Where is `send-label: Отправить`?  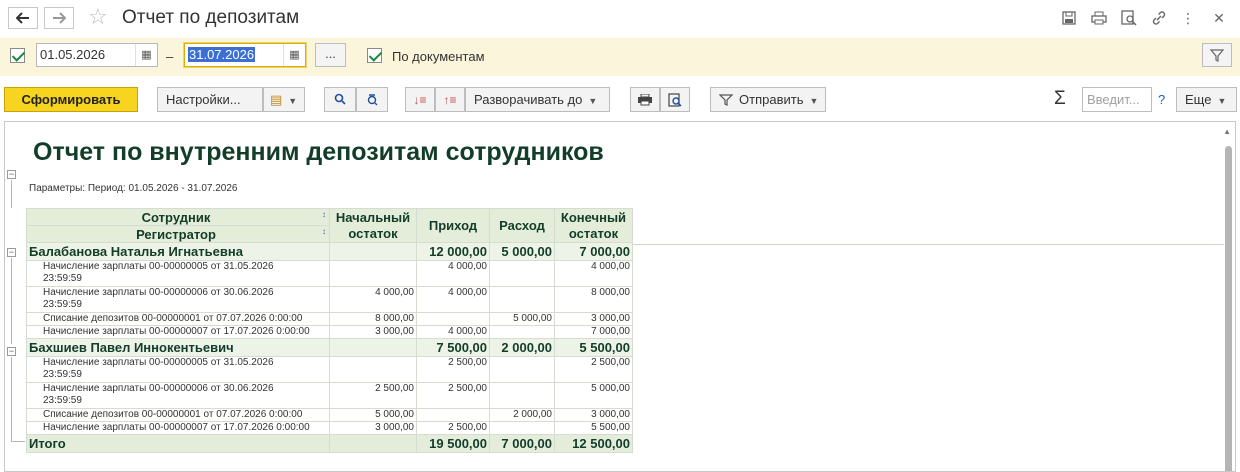 send-label: Отправить is located at coordinates (771, 99).